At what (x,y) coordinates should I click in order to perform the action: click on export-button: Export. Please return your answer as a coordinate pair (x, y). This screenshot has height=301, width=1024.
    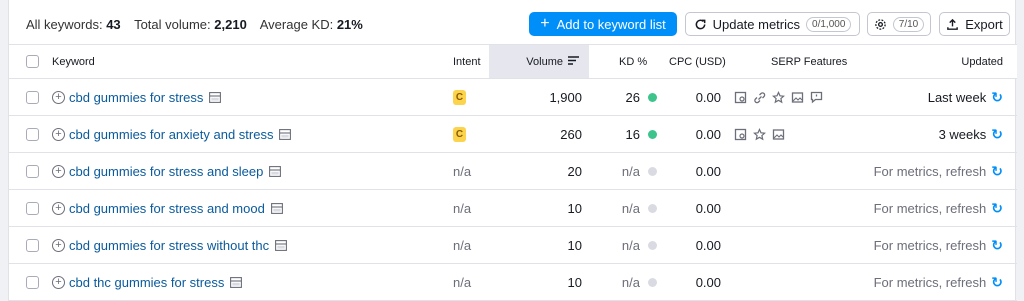
    Looking at the image, I should click on (974, 24).